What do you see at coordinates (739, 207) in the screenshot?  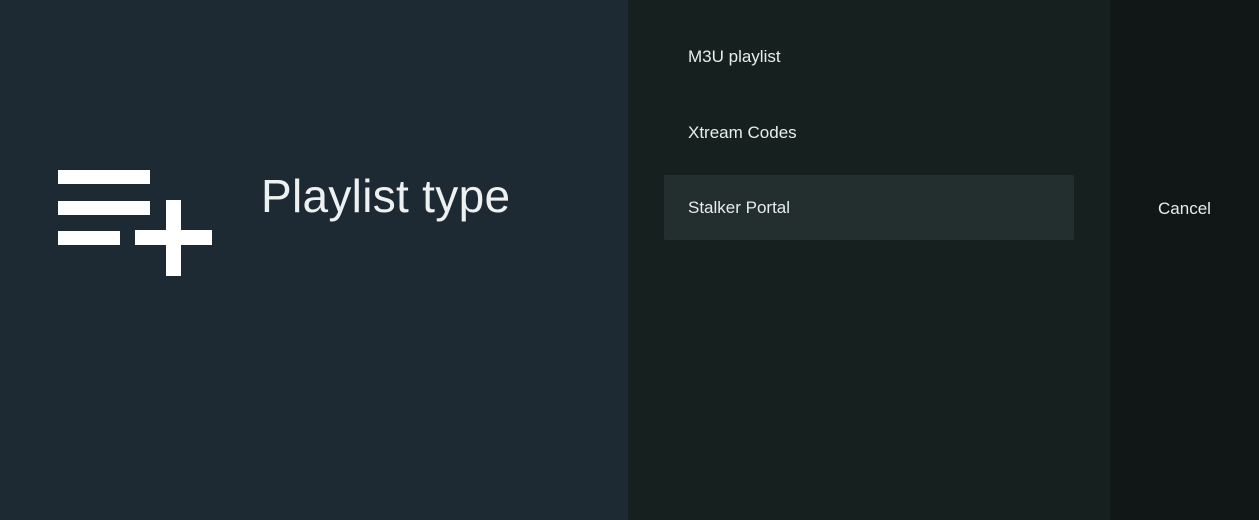 I see `option-label: Stalker Portal` at bounding box center [739, 207].